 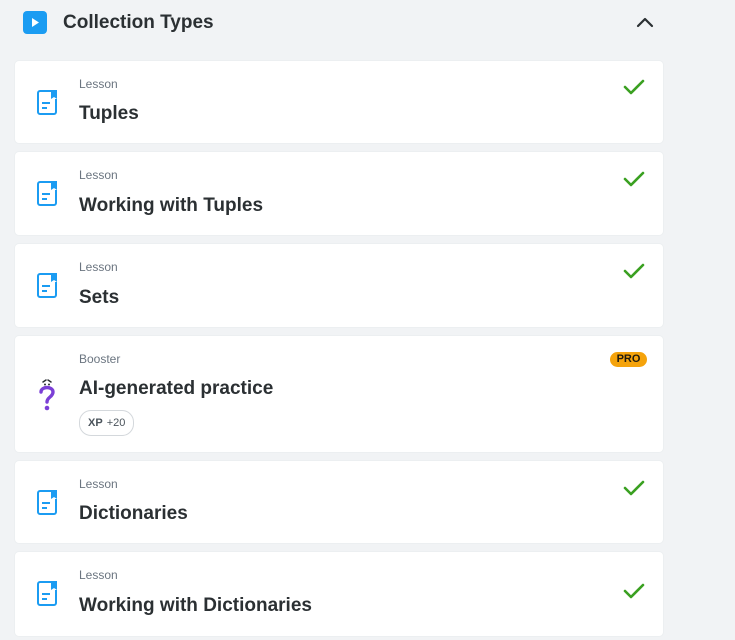 I want to click on item-type-label: Booster, so click(x=100, y=359).